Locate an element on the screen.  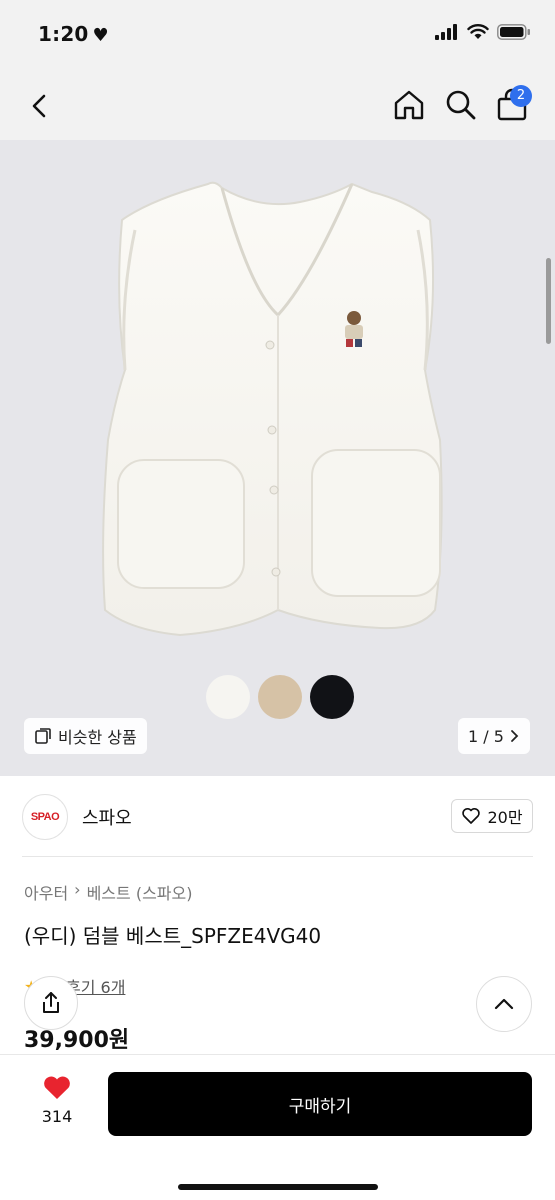
home-icon is located at coordinates (409, 105).